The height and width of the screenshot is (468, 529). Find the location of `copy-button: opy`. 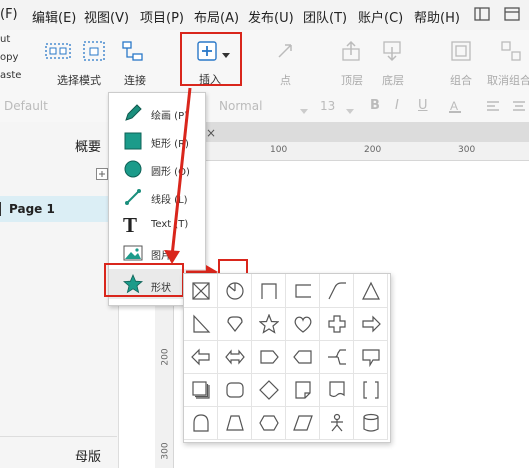

copy-button: opy is located at coordinates (9, 57).